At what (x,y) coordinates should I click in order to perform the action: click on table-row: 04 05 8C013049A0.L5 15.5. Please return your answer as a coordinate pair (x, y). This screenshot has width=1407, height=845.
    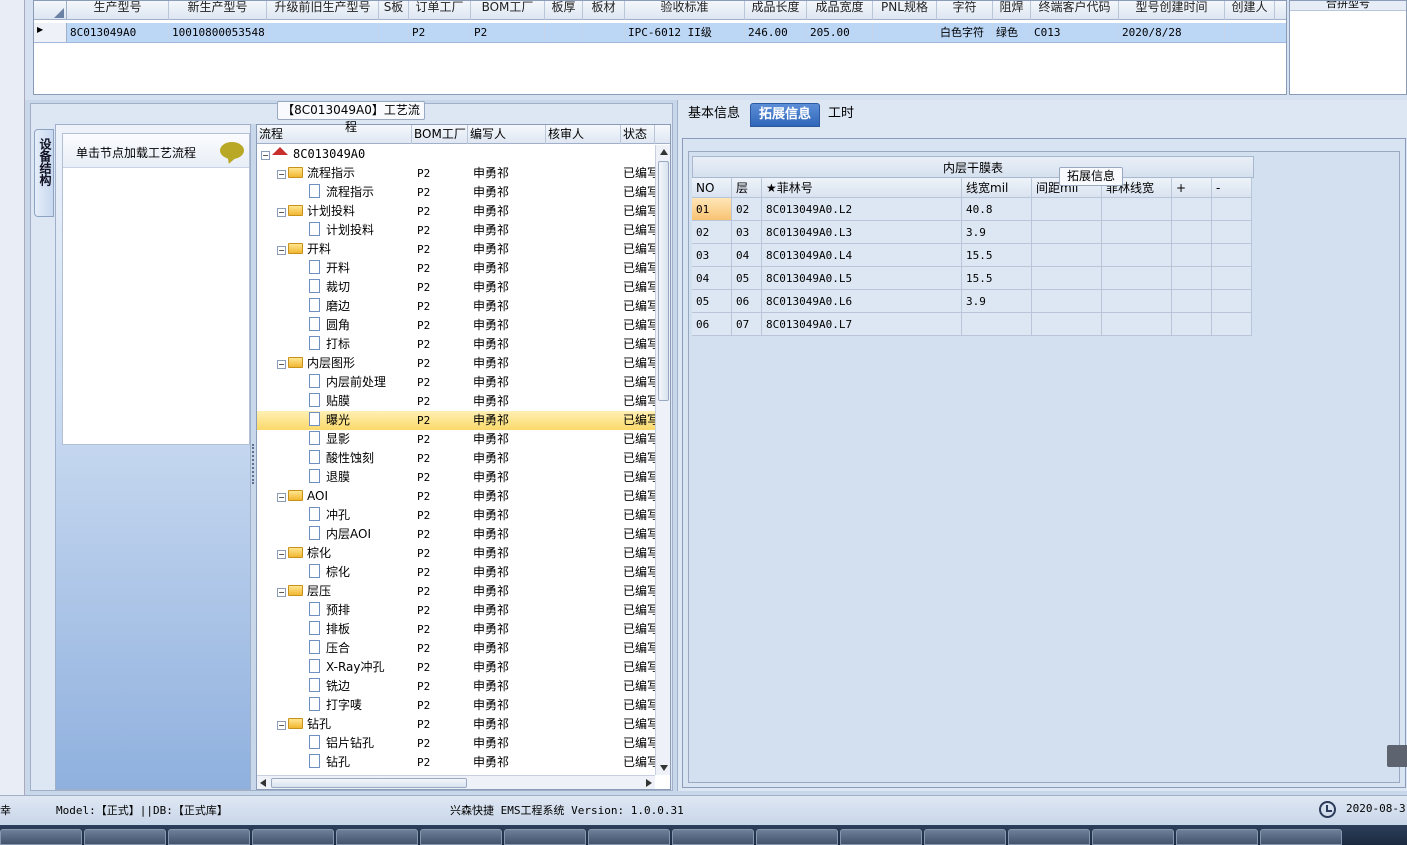
    Looking at the image, I should click on (973, 278).